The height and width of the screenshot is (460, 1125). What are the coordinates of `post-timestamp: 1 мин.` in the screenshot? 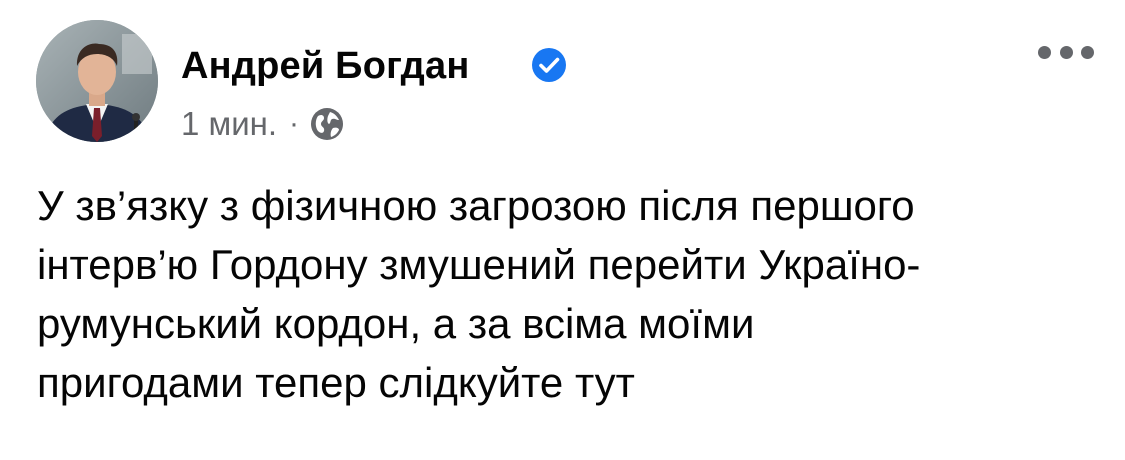 It's located at (229, 124).